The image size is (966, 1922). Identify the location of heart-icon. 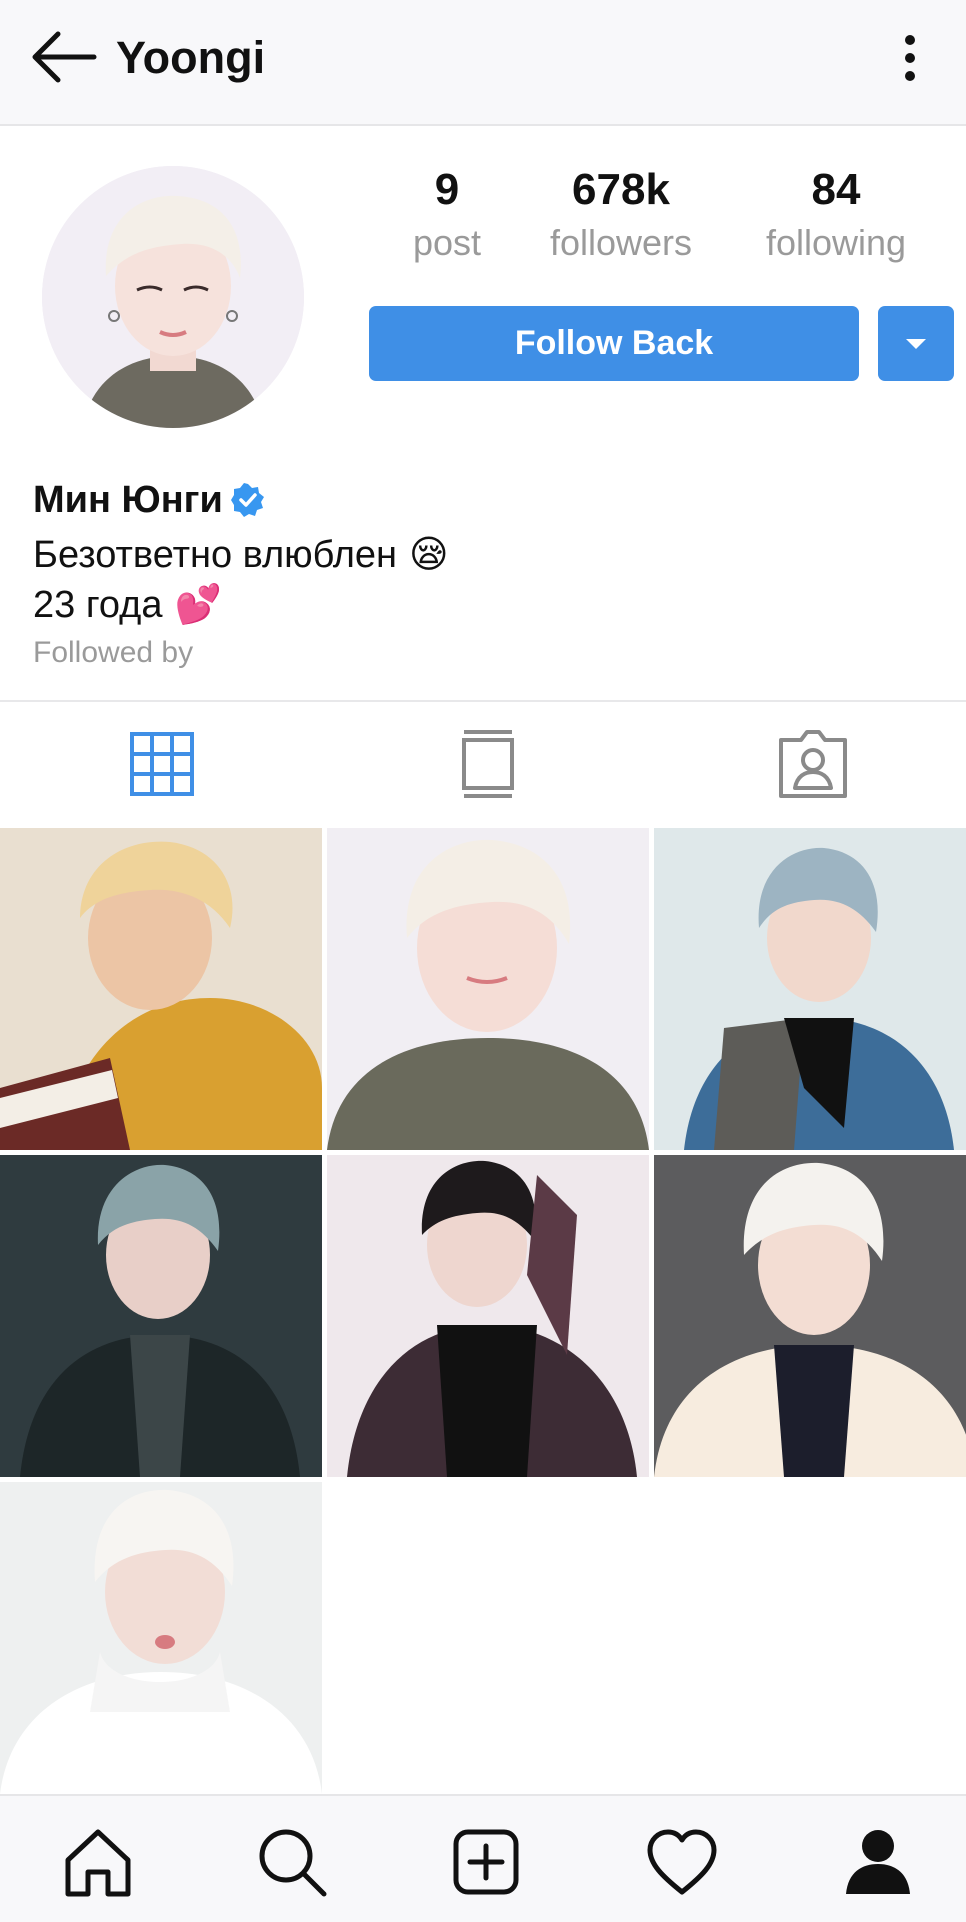
(682, 1862).